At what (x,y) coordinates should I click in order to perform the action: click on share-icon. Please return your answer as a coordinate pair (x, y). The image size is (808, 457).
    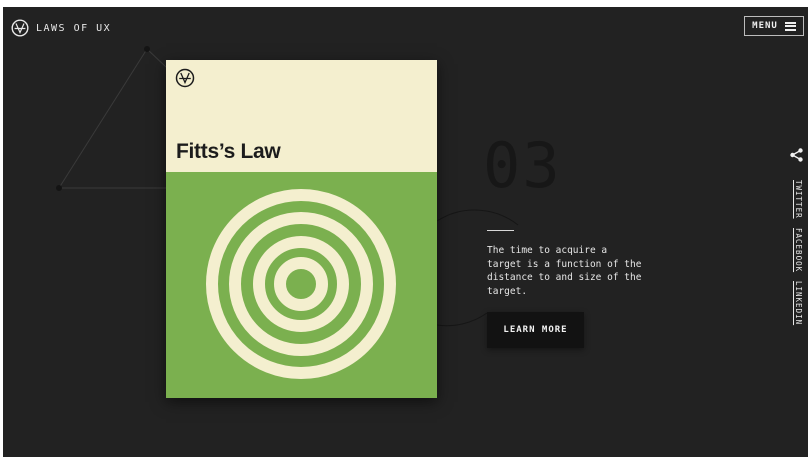
    Looking at the image, I should click on (796, 155).